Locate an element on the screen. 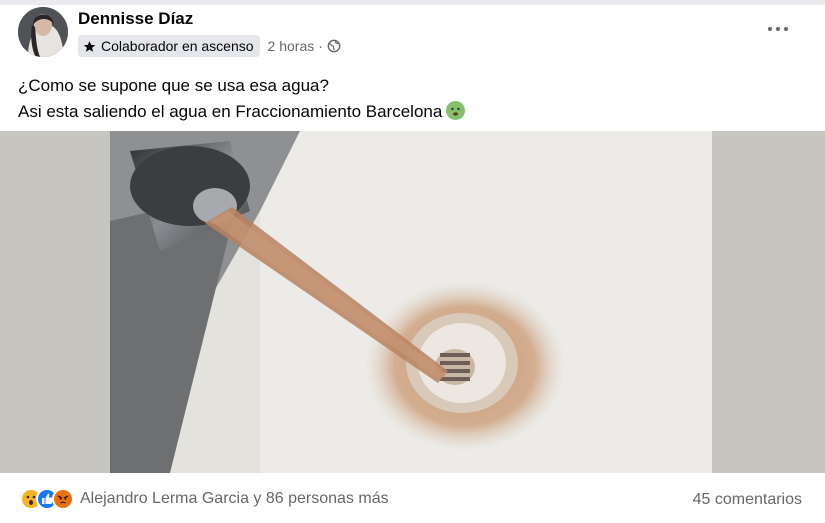 The image size is (825, 523). avatar-photo-icon is located at coordinates (43, 32).